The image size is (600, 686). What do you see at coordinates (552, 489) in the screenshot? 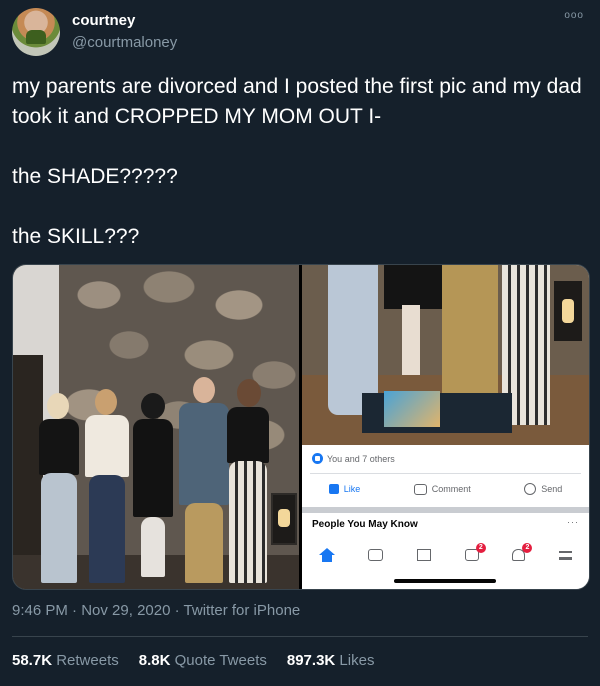
I see `fb-send-label: Send` at bounding box center [552, 489].